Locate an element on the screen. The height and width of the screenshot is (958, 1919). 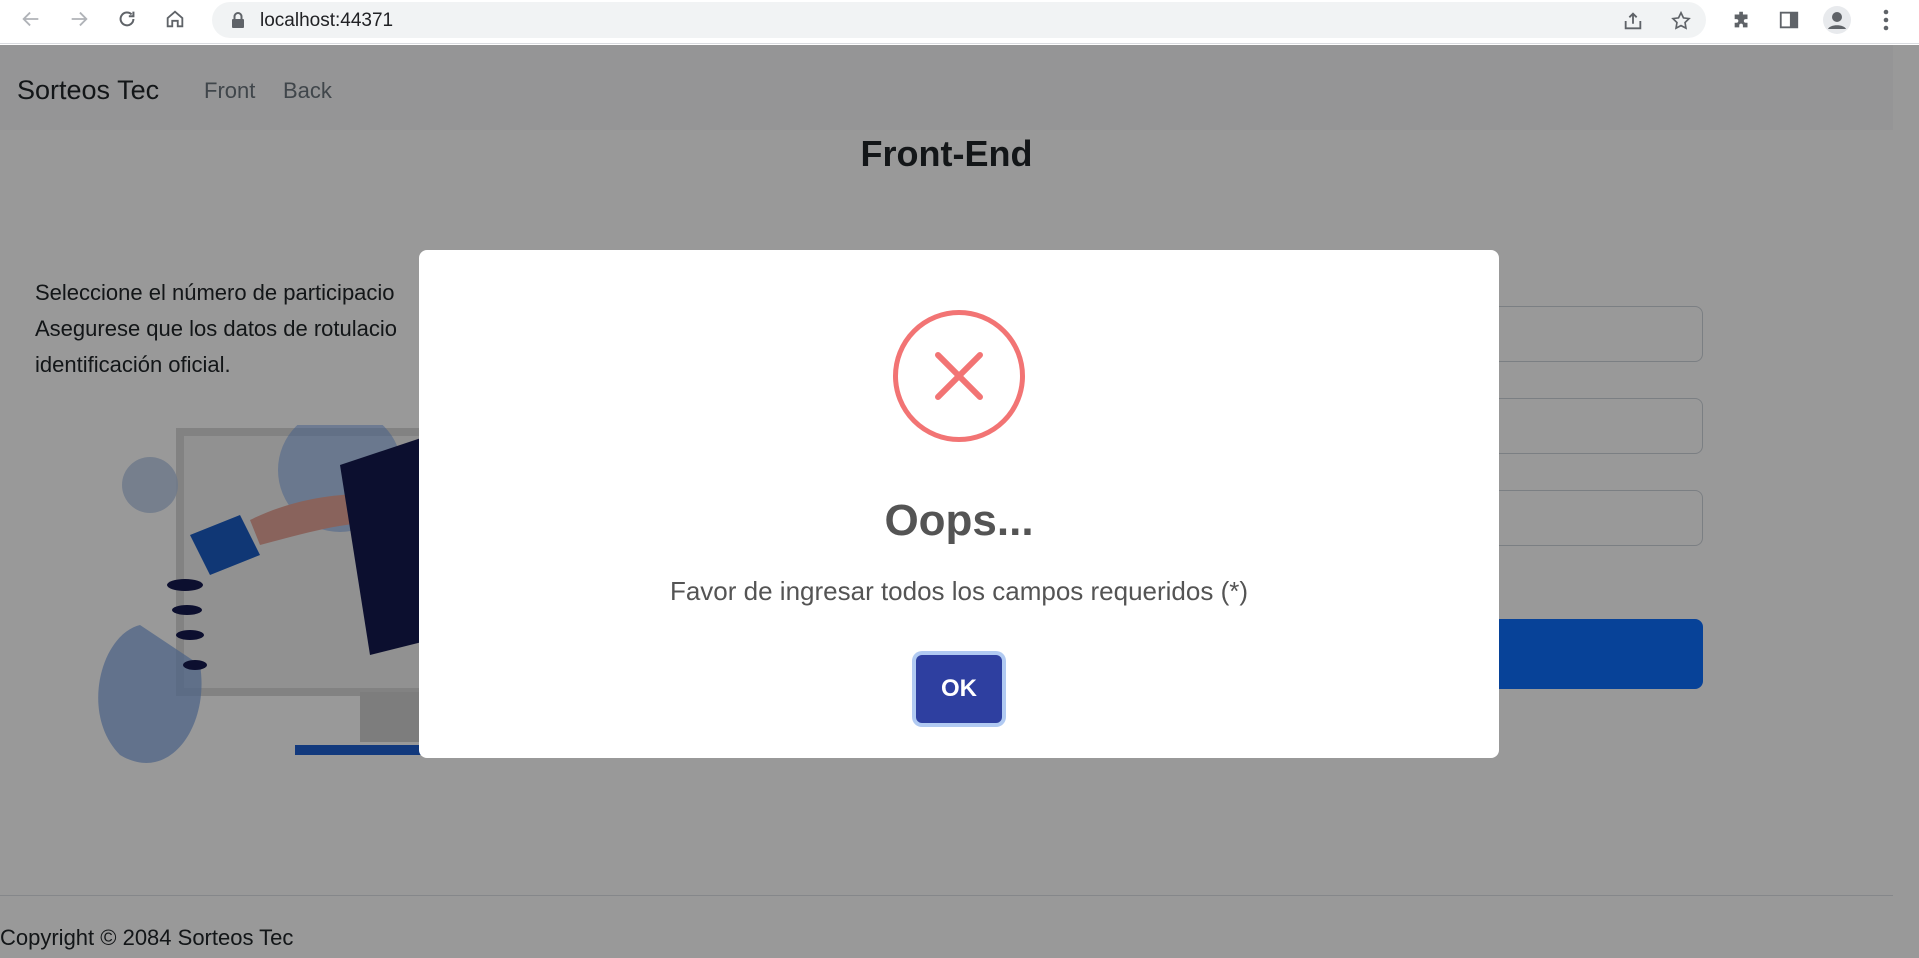
profile-avatar-icon is located at coordinates (1837, 20).